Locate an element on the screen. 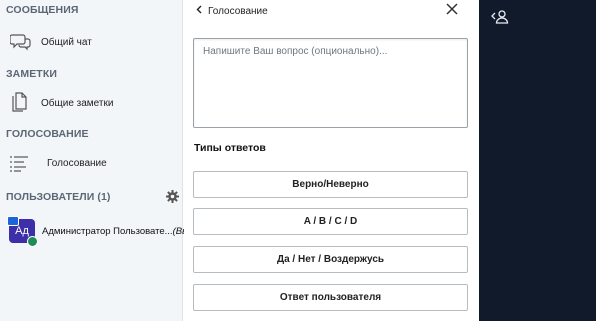  sidebar-item-shared-notes: Общие заметки is located at coordinates (91, 103).